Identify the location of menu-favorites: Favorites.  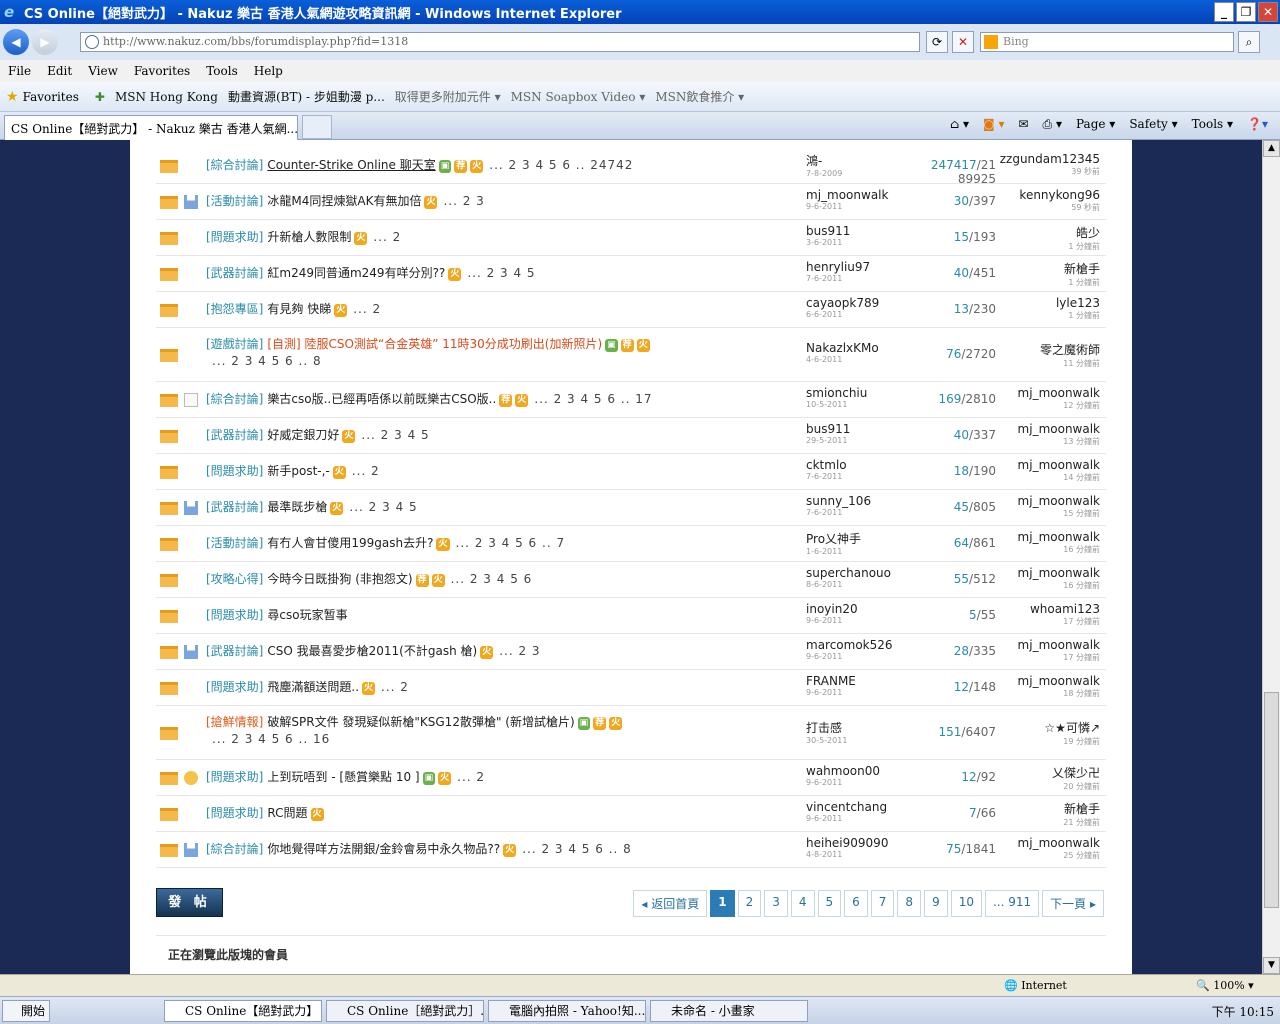
(162, 71).